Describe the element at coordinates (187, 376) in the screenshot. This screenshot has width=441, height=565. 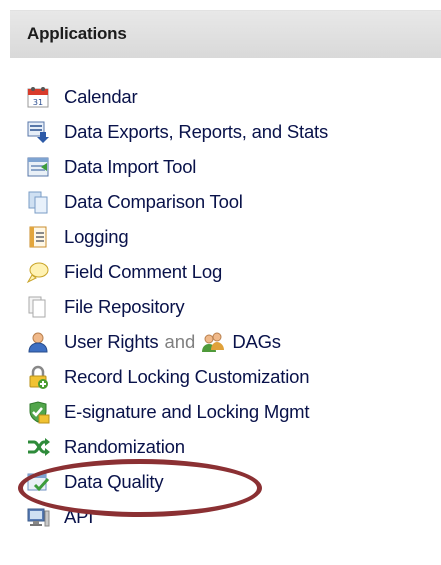
I see `record-locking-label: Record Locking Customization` at that location.